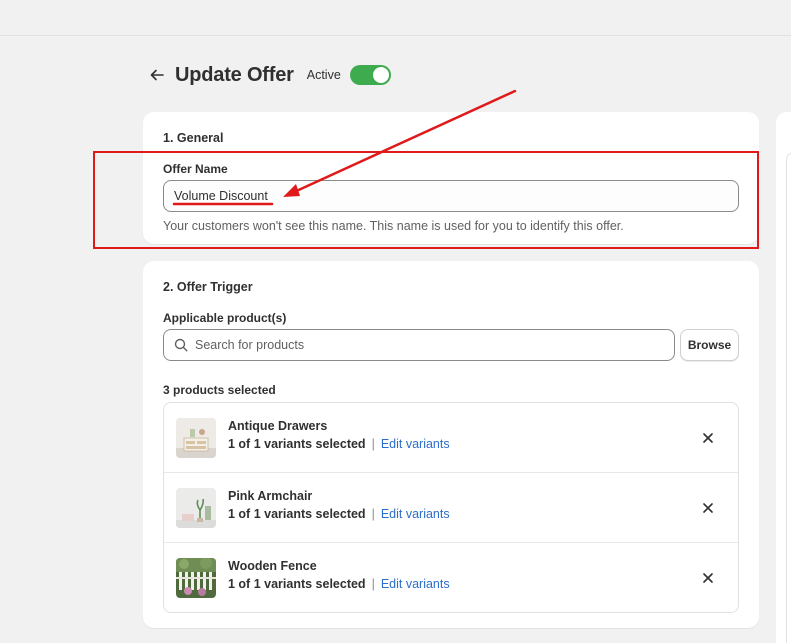 The height and width of the screenshot is (643, 791). Describe the element at coordinates (788, 397) in the screenshot. I see `side-panel-inner` at that location.